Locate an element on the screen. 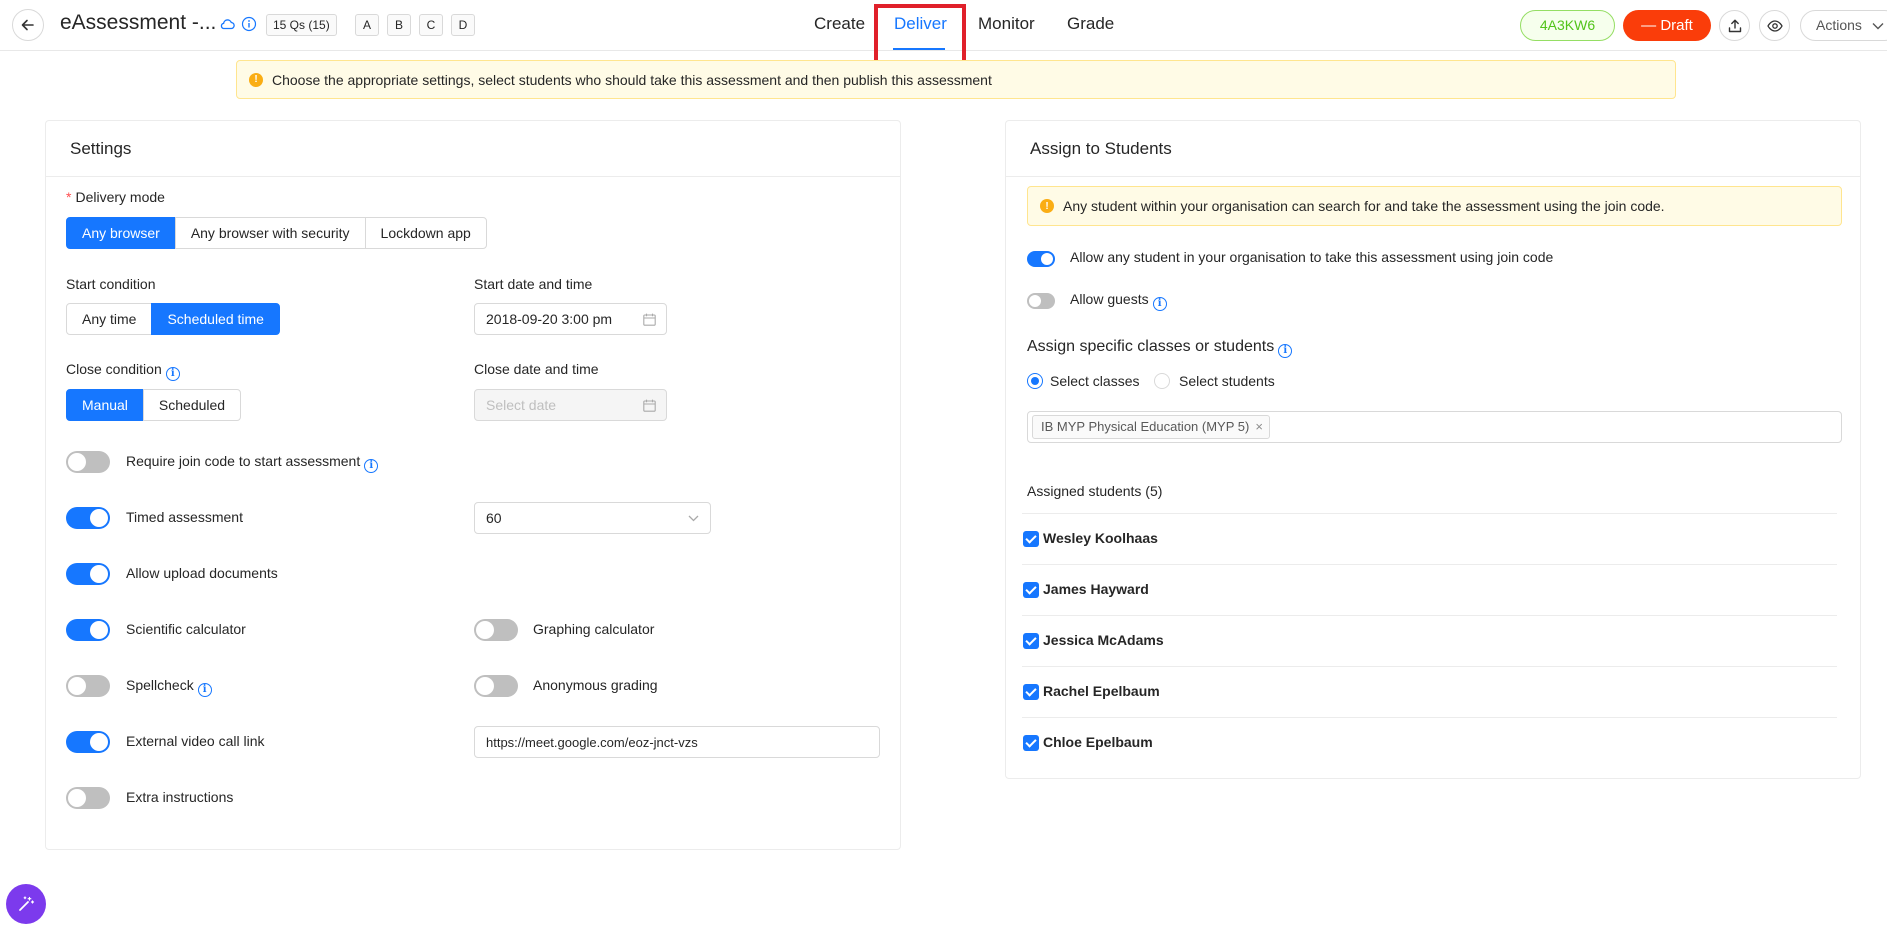 Image resolution: width=1887 pixels, height=943 pixels. close-scheduled: Scheduled is located at coordinates (192, 405).